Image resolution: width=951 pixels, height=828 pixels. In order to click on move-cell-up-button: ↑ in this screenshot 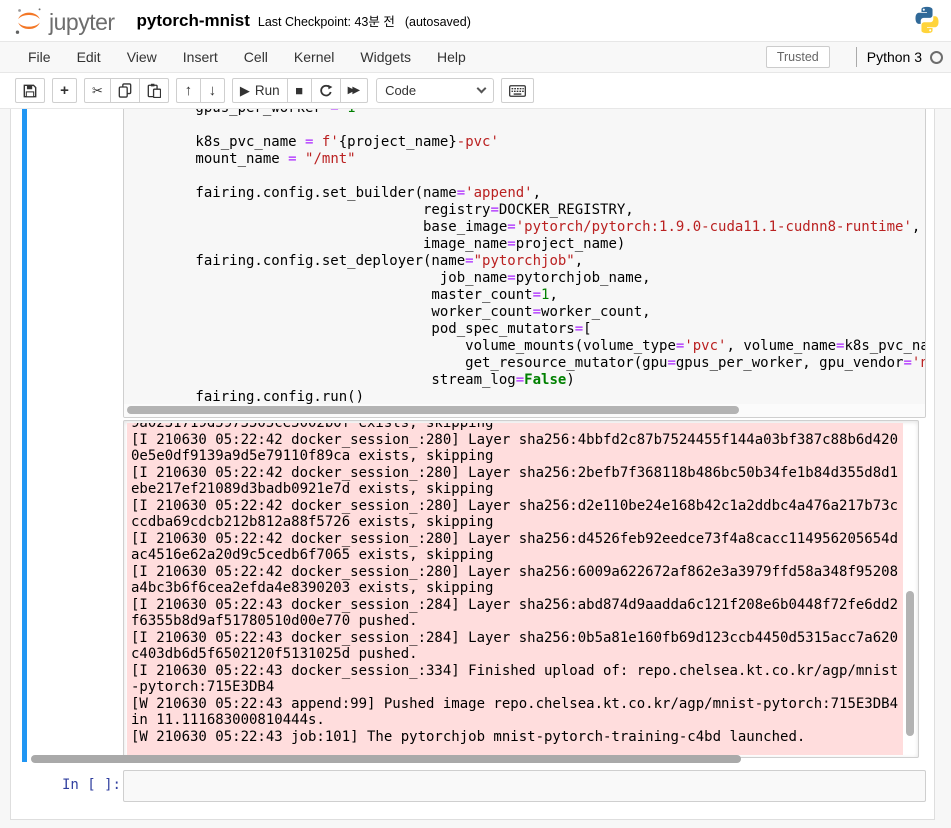, I will do `click(188, 90)`.